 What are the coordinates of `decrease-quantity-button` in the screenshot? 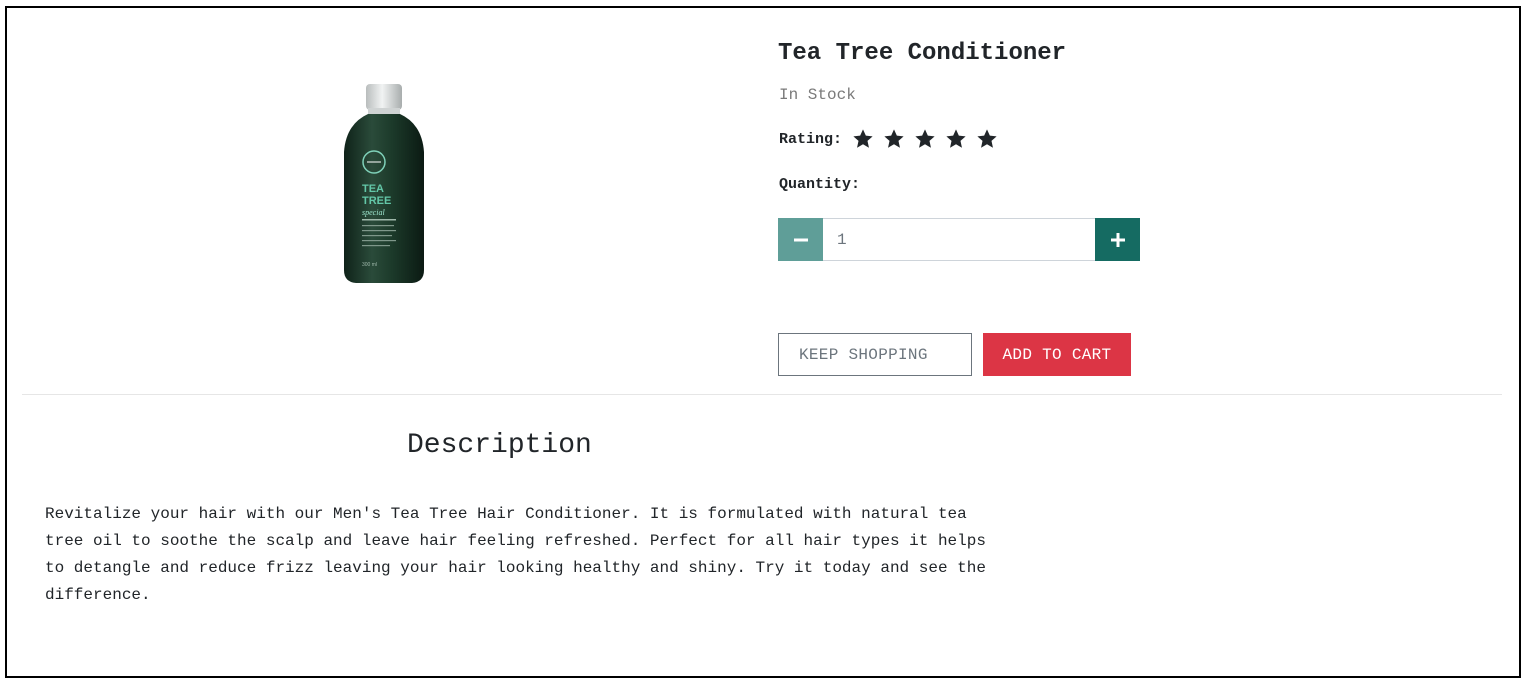 It's located at (800, 239).